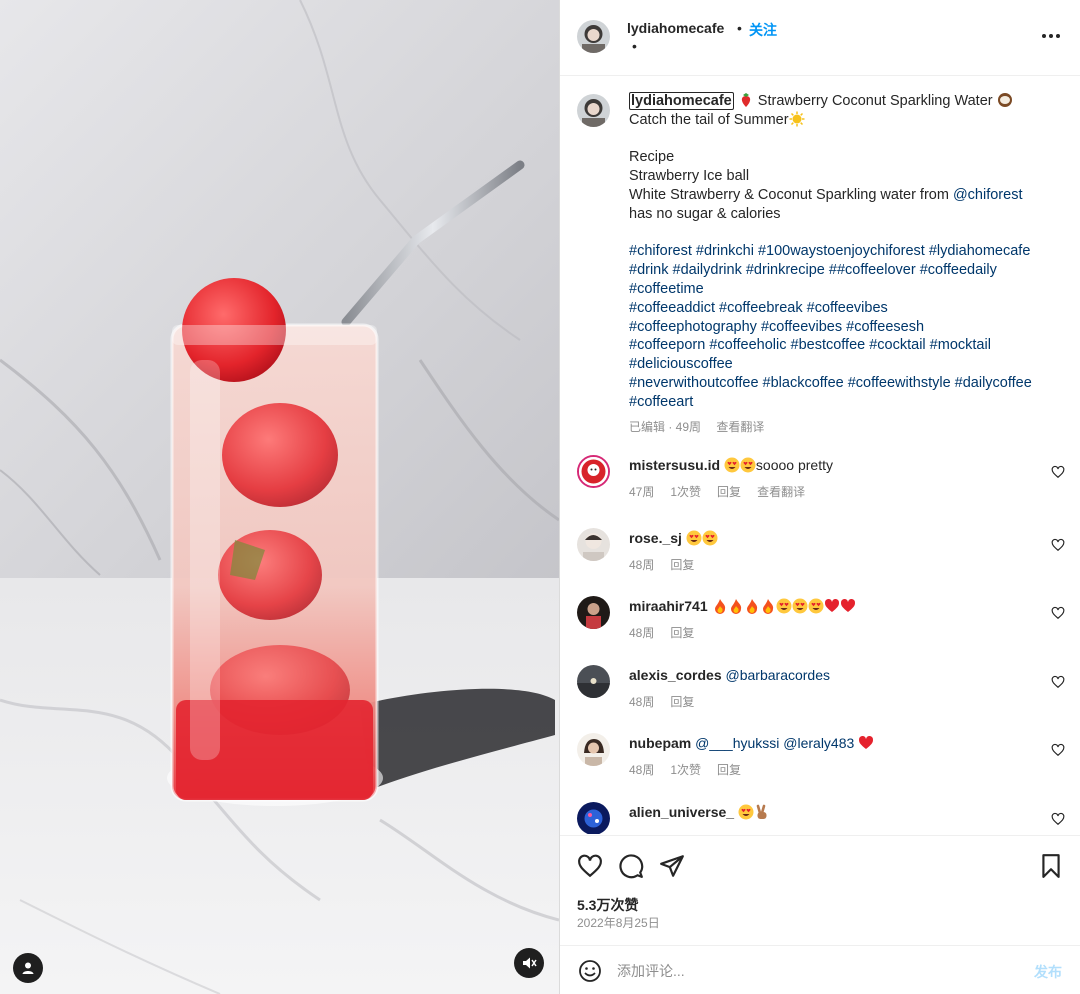  What do you see at coordinates (607, 905) in the screenshot?
I see `likes-count: 5.3万次赞` at bounding box center [607, 905].